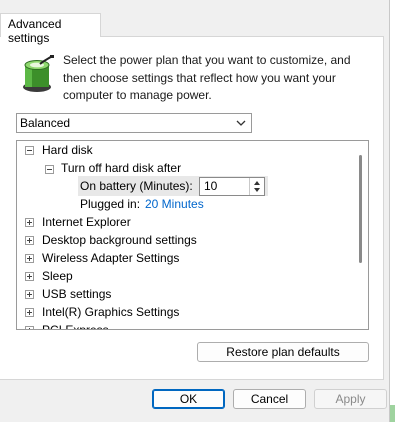 Image resolution: width=395 pixels, height=422 pixels. I want to click on plan-select-value: Balanced, so click(45, 123).